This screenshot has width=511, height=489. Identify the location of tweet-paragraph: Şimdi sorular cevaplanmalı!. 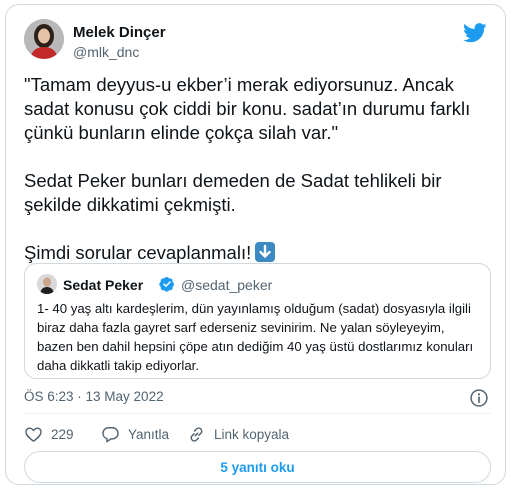
(259, 253).